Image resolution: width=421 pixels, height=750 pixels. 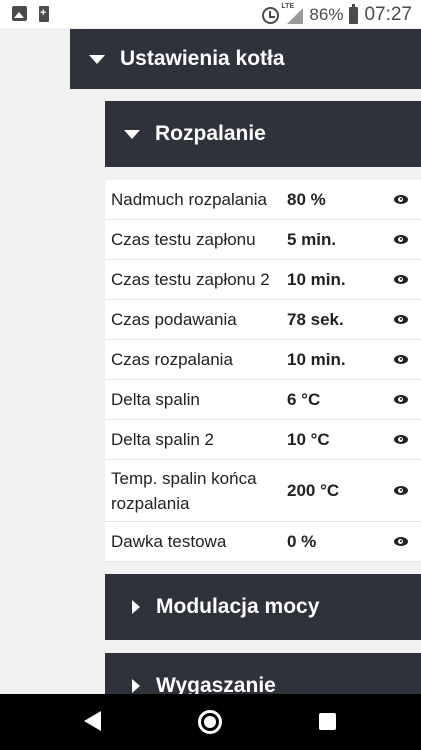 What do you see at coordinates (326, 14) in the screenshot?
I see `battery-percent: 86%` at bounding box center [326, 14].